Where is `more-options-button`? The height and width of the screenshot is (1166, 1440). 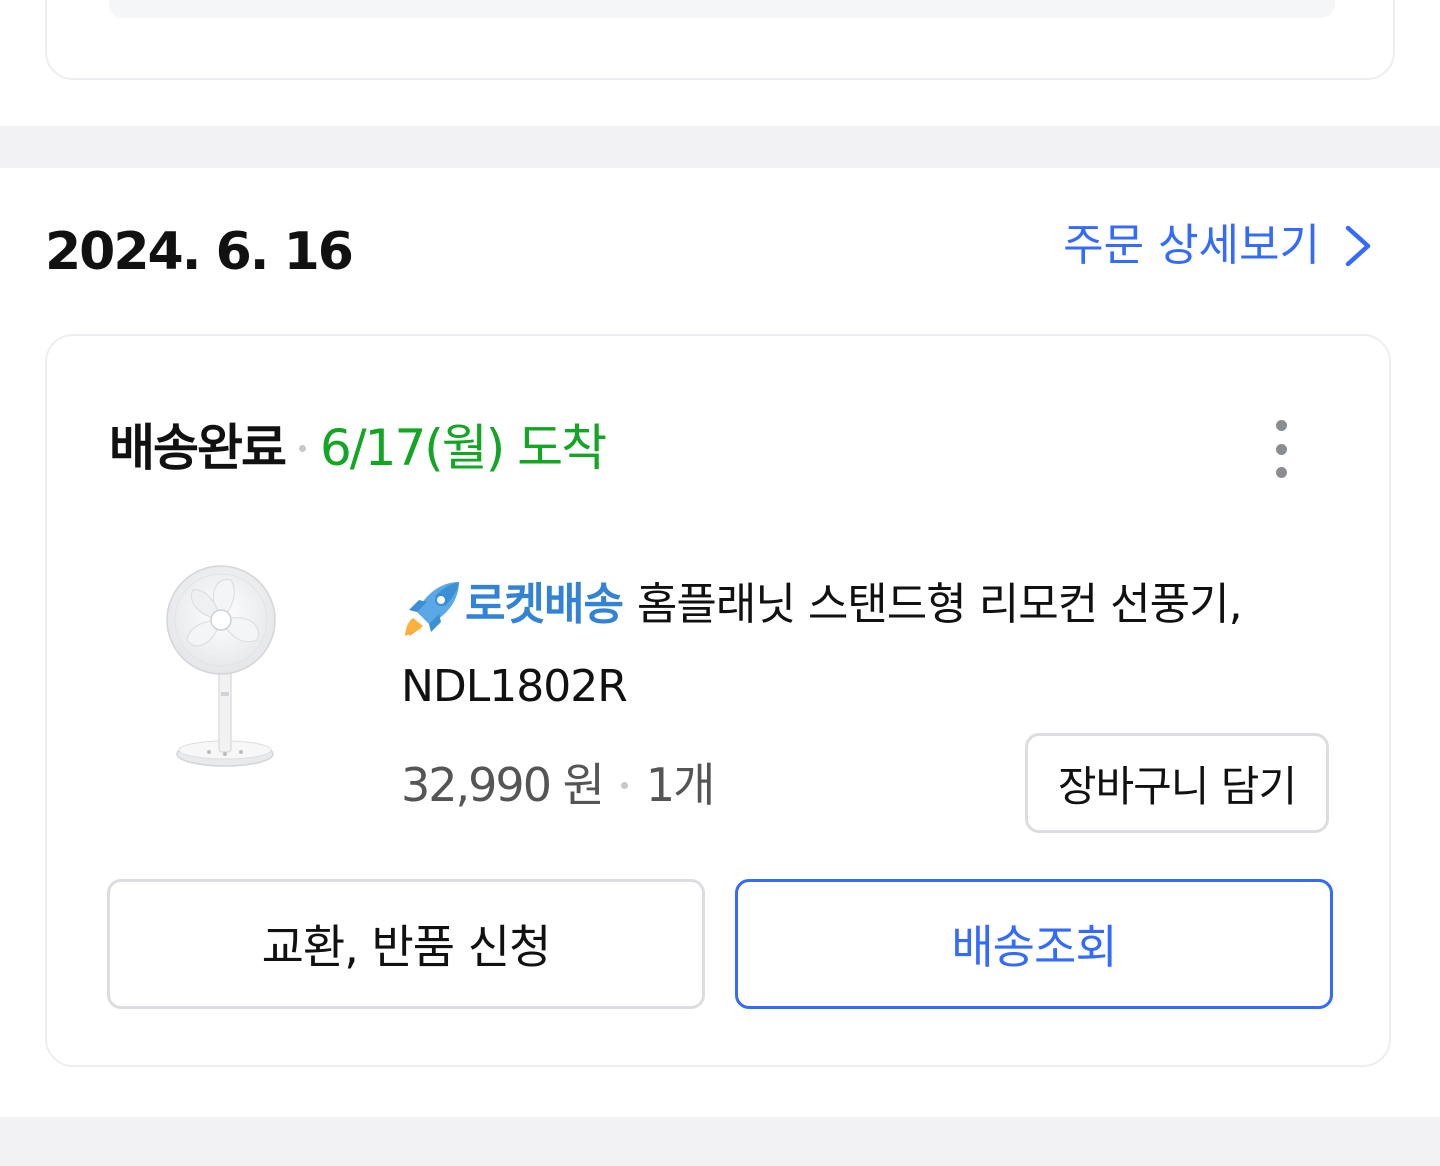 more-options-button is located at coordinates (1281, 449).